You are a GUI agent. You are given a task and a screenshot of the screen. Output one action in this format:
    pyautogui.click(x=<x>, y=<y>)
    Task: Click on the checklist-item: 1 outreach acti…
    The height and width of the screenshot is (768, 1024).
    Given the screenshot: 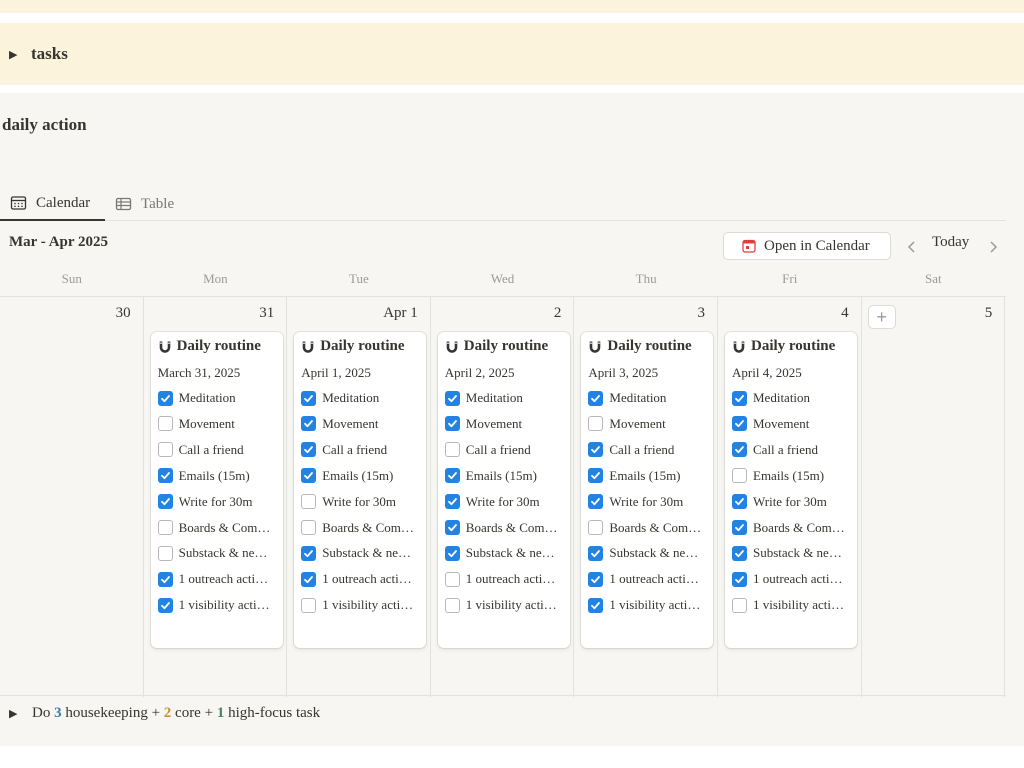 What is the action you would take?
    pyautogui.click(x=362, y=579)
    